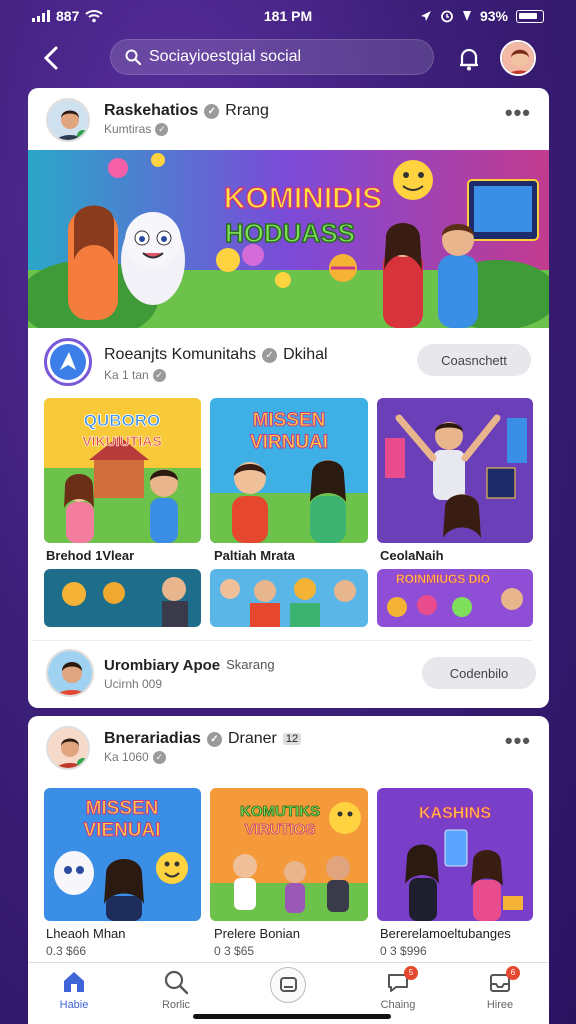  I want to click on item-2-sub: 0 3 $65, so click(234, 951).